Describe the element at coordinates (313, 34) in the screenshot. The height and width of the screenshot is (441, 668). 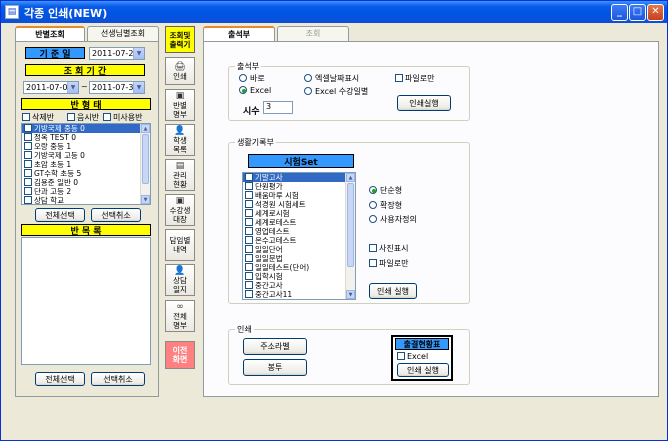
I see `tab-inquiry: 조회` at that location.